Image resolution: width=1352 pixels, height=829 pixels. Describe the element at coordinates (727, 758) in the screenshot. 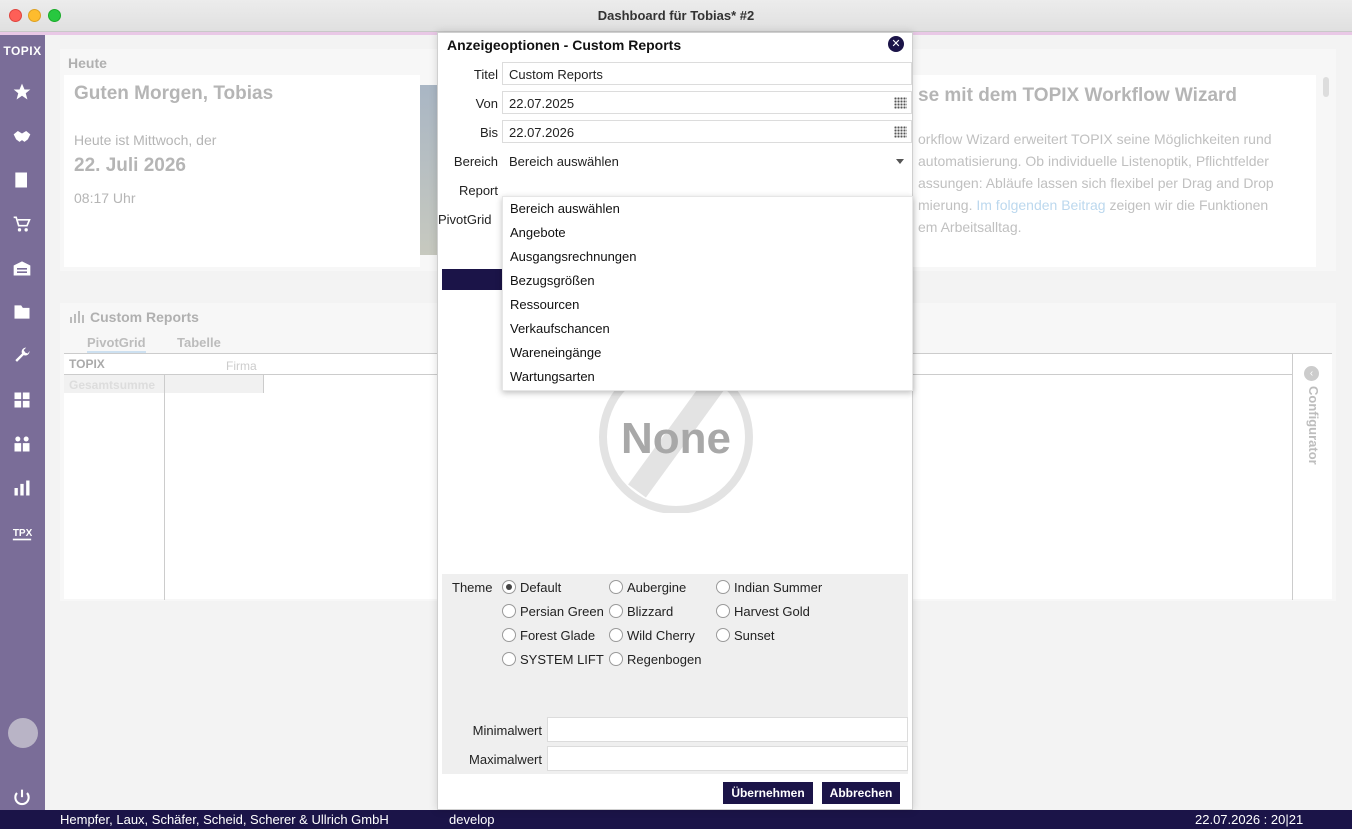

I see `max-value-input` at that location.